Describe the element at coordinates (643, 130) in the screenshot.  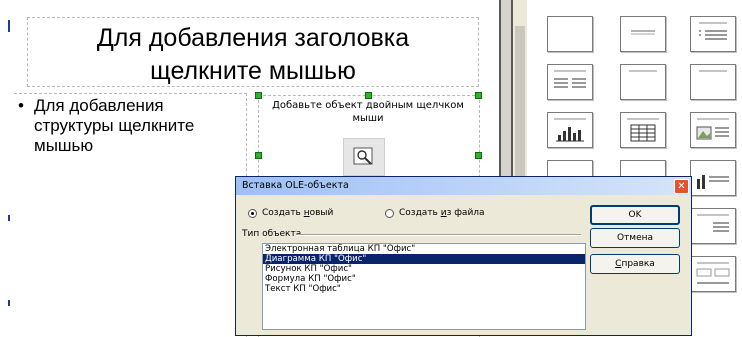
I see `layout-title-table` at that location.